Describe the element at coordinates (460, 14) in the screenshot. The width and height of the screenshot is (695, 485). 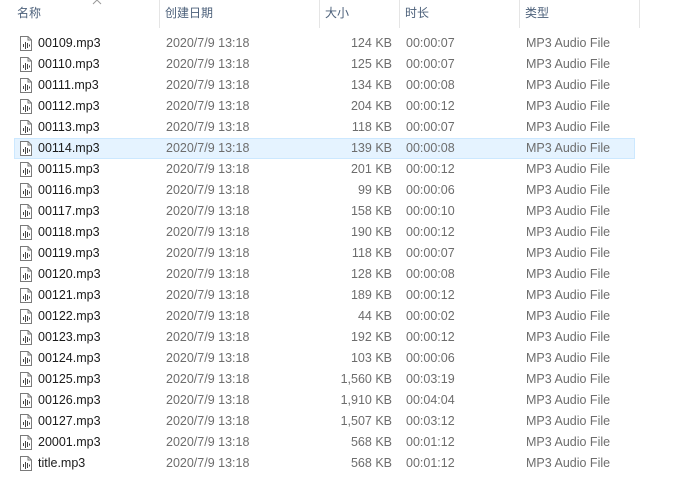
I see `column-header-duration: 时长` at that location.